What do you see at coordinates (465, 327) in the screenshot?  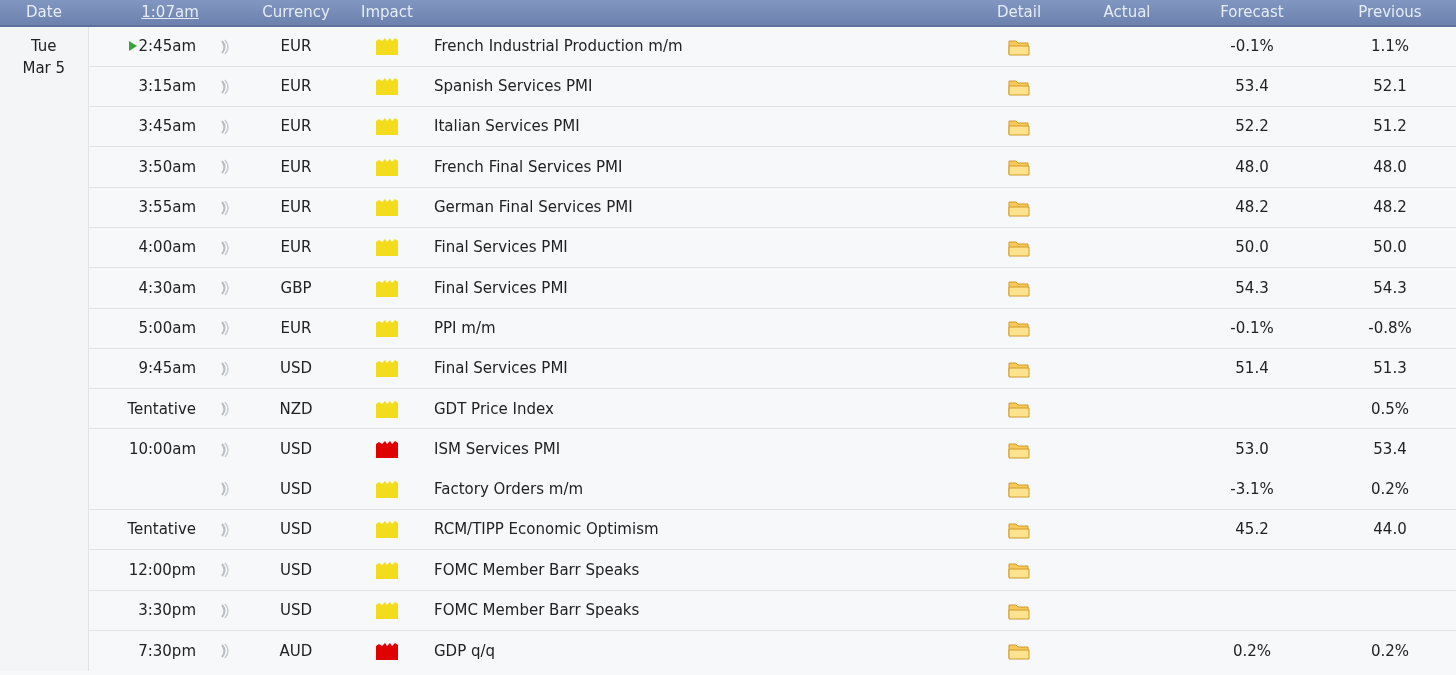 I see `event-name: PPI m/m` at bounding box center [465, 327].